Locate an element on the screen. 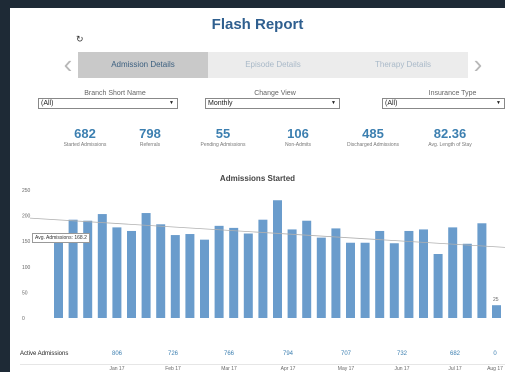  kpi-referrals: 798 Referrals is located at coordinates (150, 137).